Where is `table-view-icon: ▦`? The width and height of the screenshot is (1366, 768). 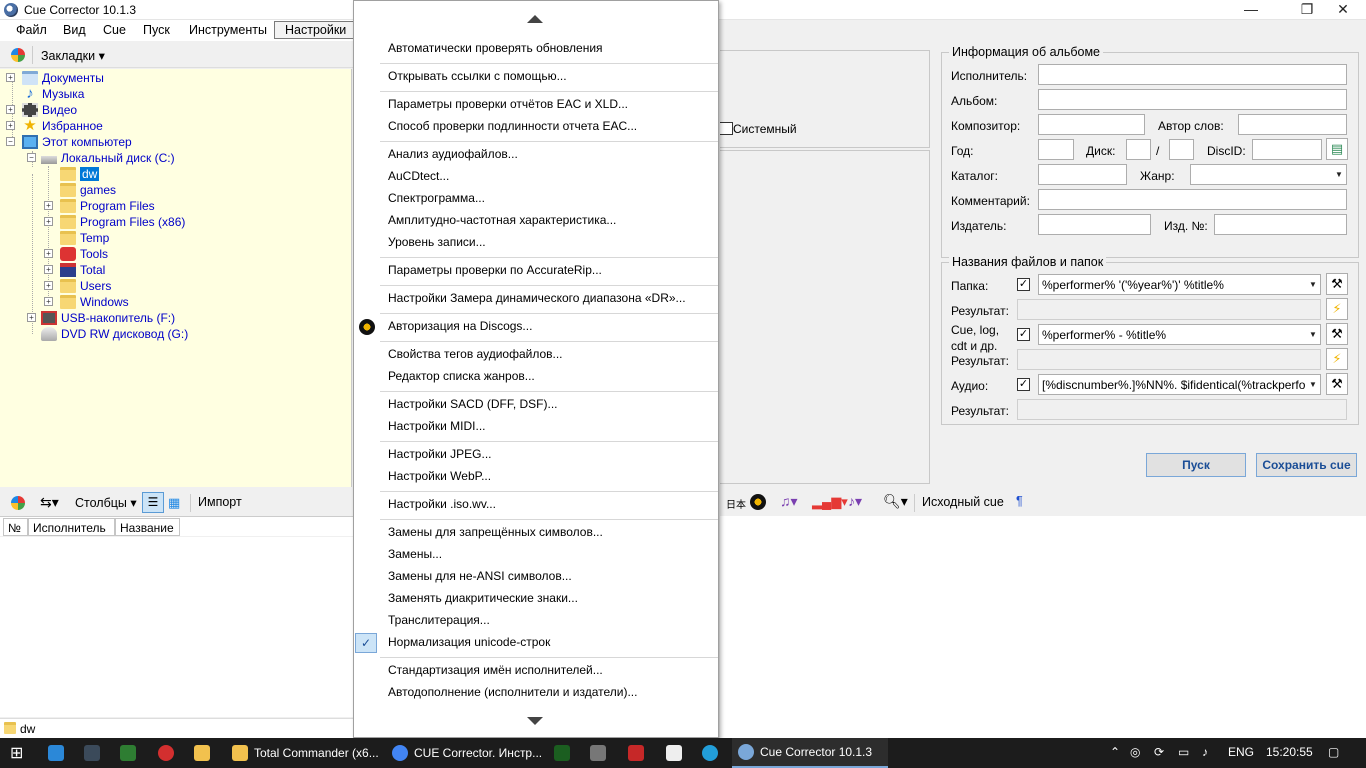 table-view-icon: ▦ is located at coordinates (174, 503).